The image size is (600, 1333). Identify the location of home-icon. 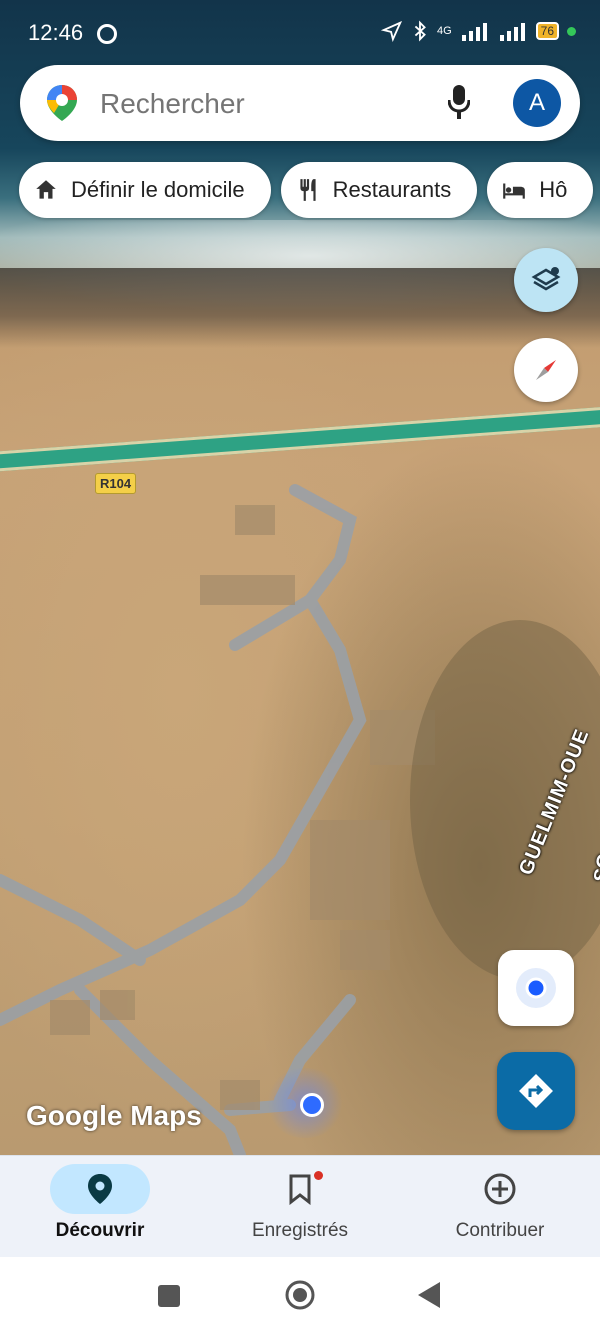
(46, 189).